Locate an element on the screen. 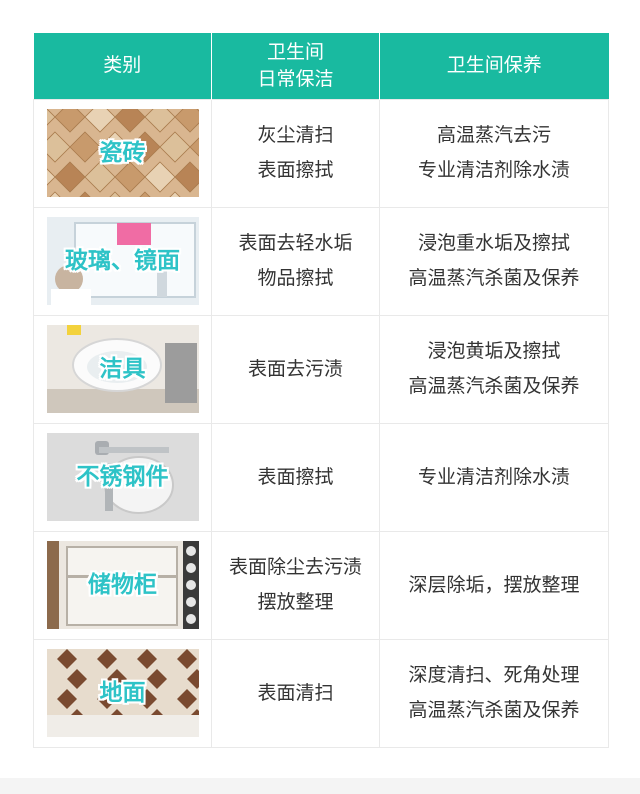  maintenance-text: 深层除垢，摆放整理 is located at coordinates (494, 584).